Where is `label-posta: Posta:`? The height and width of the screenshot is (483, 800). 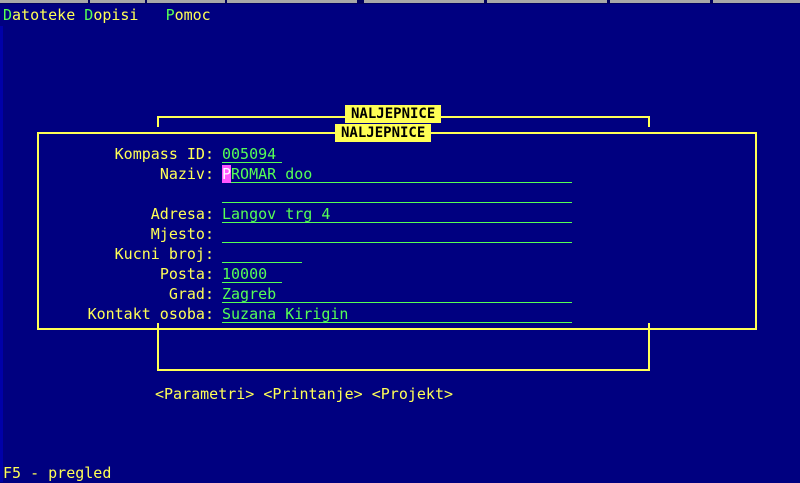 label-posta: Posta: is located at coordinates (186, 274).